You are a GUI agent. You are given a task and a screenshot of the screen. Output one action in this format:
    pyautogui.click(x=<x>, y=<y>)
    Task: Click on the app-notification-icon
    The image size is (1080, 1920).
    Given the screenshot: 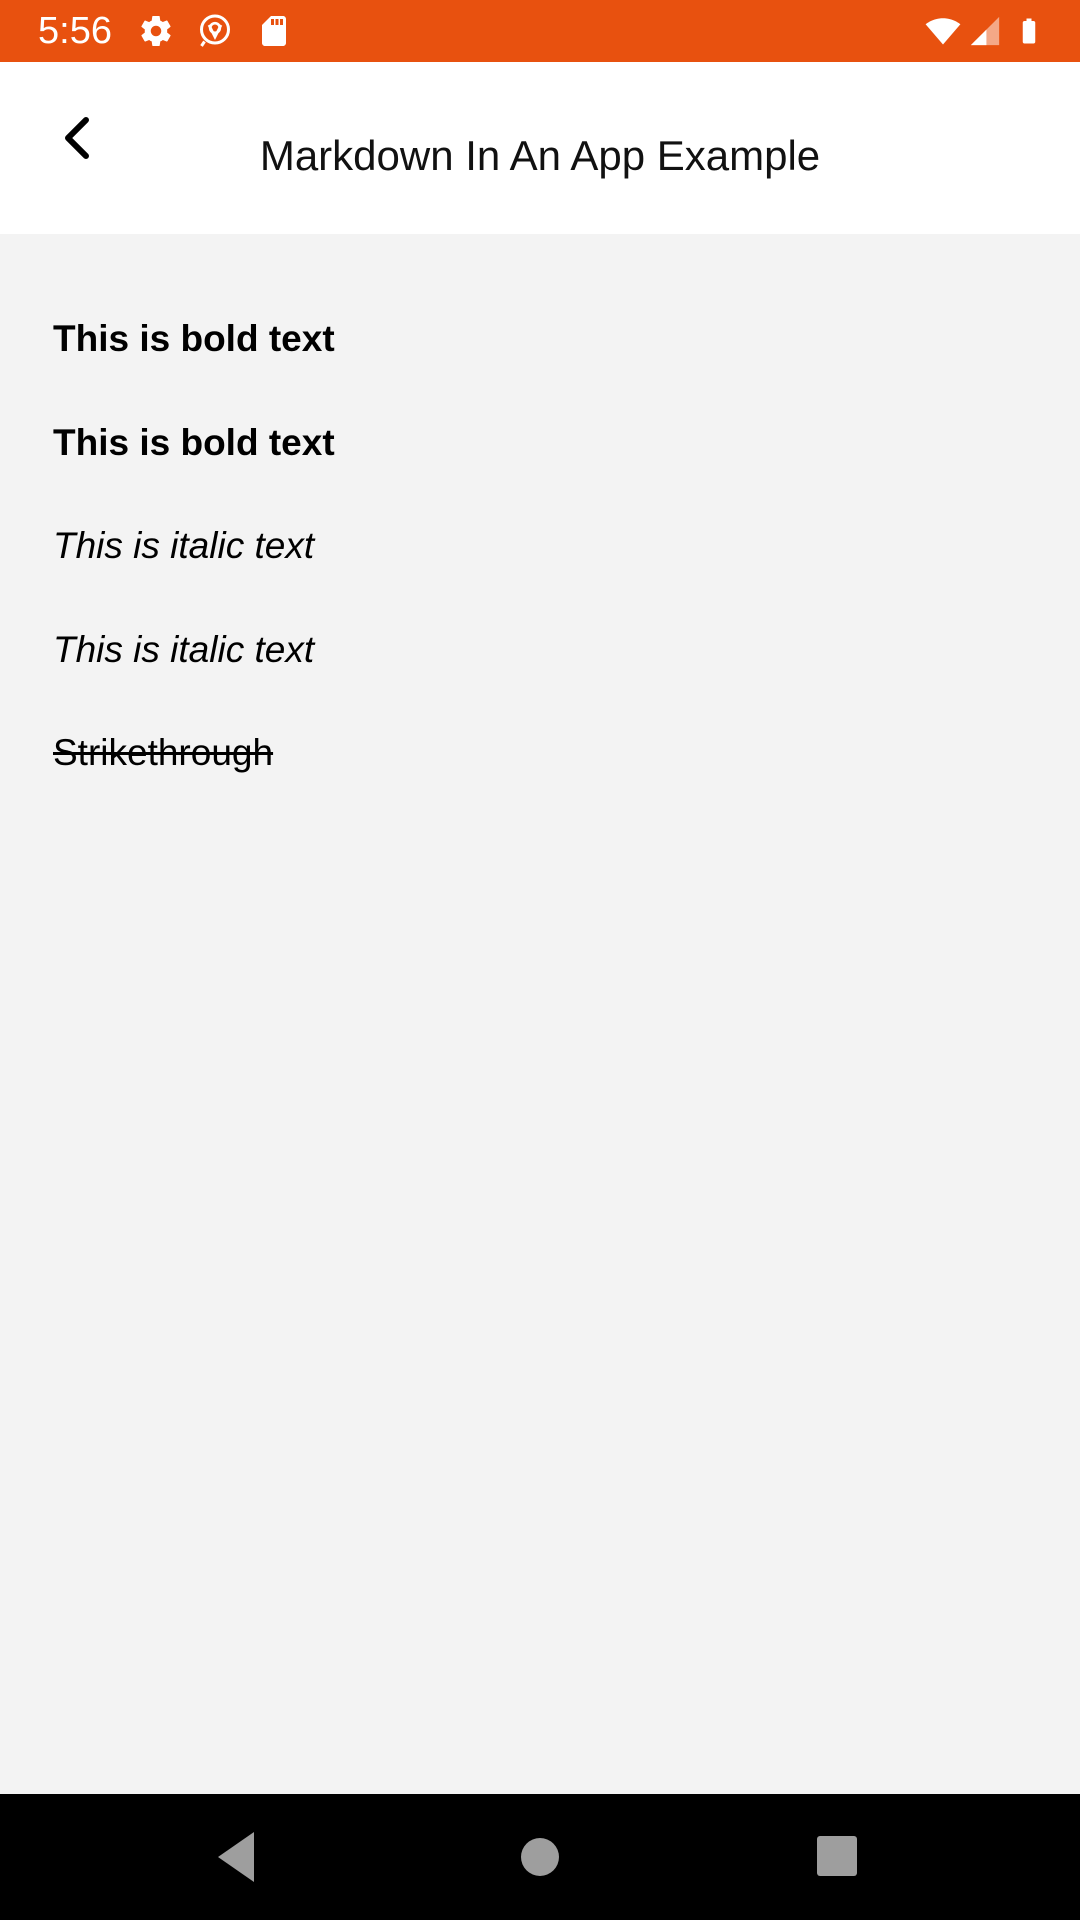 What is the action you would take?
    pyautogui.click(x=215, y=31)
    